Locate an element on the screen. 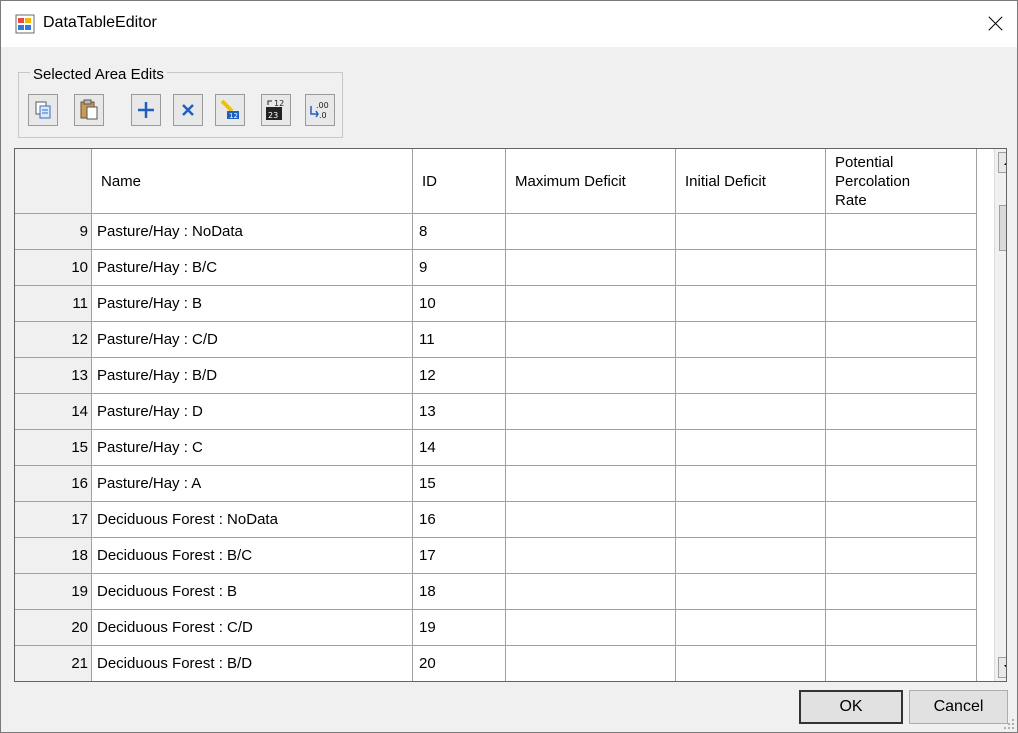 The width and height of the screenshot is (1018, 733). resize-grip-icon is located at coordinates (1009, 724).